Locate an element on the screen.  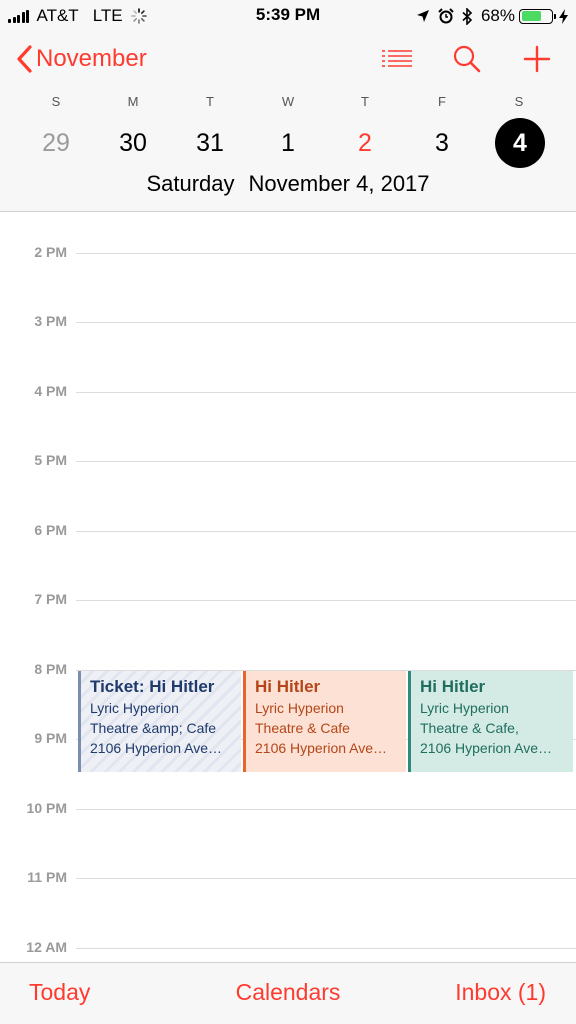
date-cell-selected: 4 is located at coordinates (520, 143).